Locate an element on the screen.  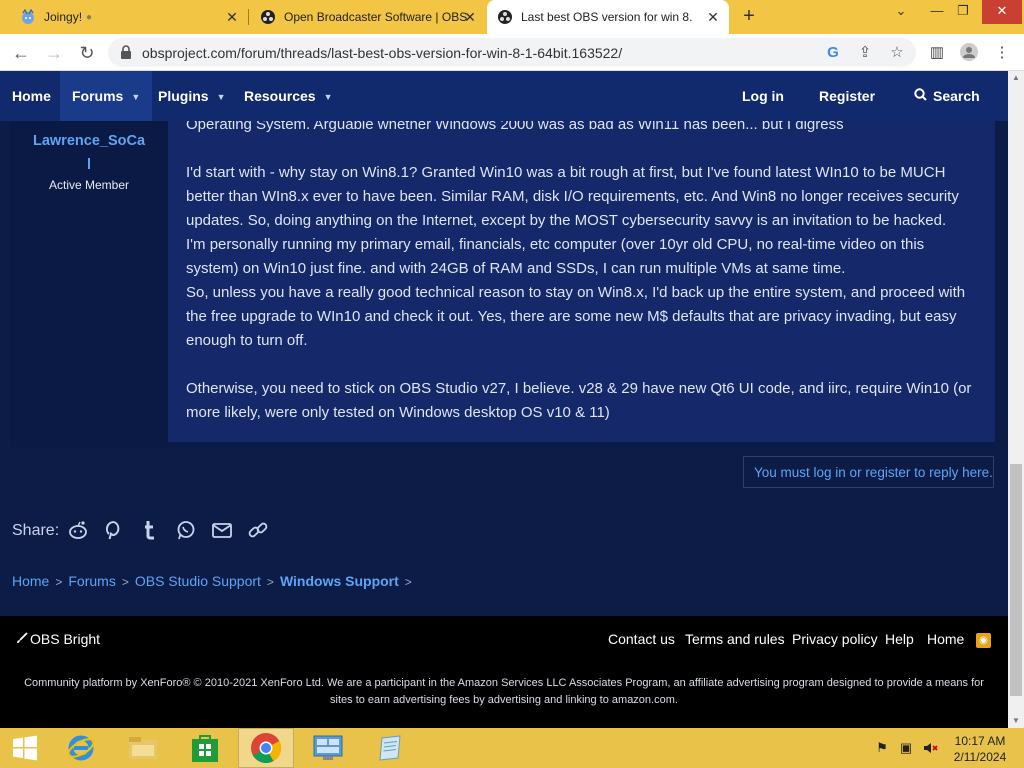
browser-menu-icon: ⋮ is located at coordinates (1002, 53).